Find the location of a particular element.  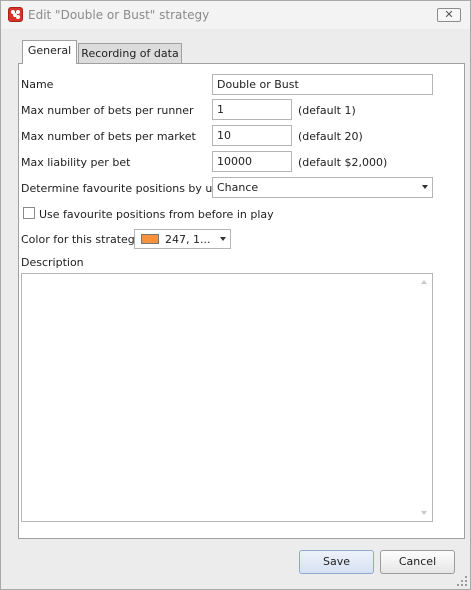

max-bets-market-input: 10 is located at coordinates (252, 135).